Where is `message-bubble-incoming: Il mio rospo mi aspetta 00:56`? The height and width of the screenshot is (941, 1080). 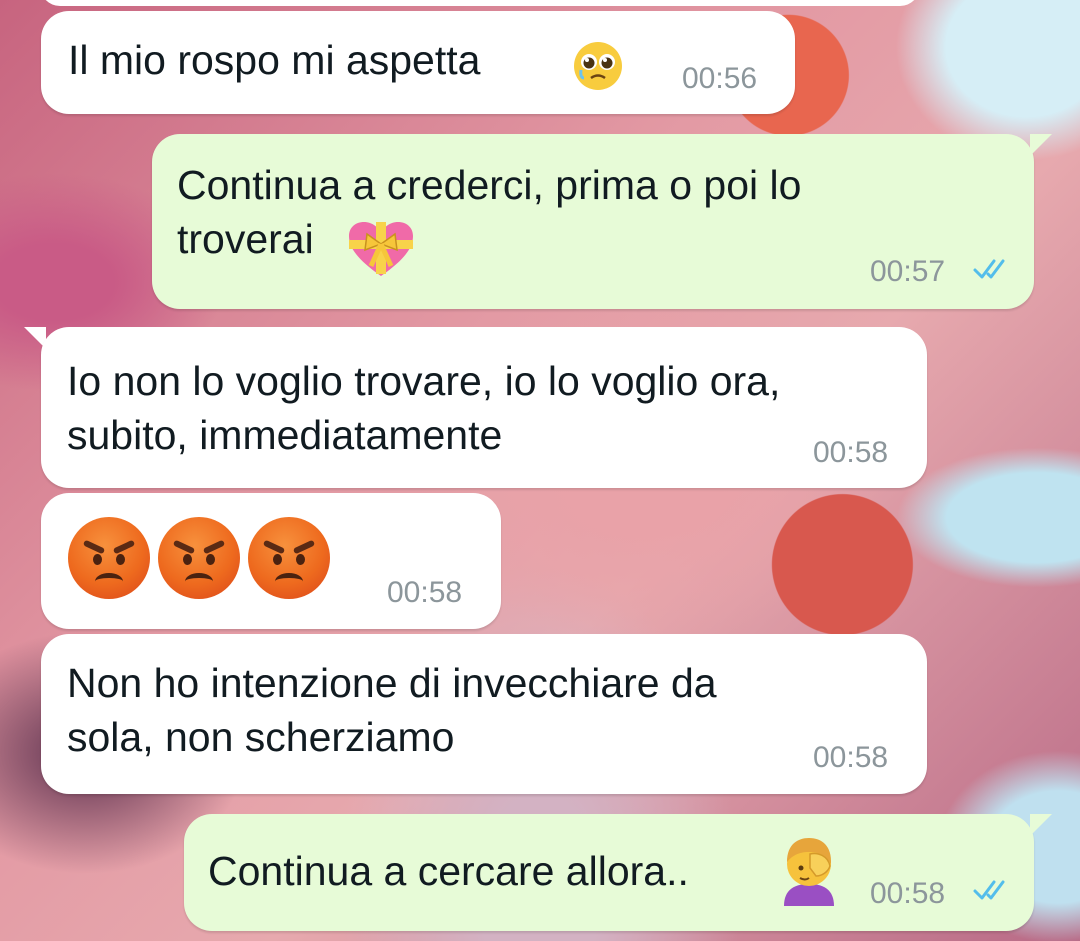 message-bubble-incoming: Il mio rospo mi aspetta 00:56 is located at coordinates (418, 62).